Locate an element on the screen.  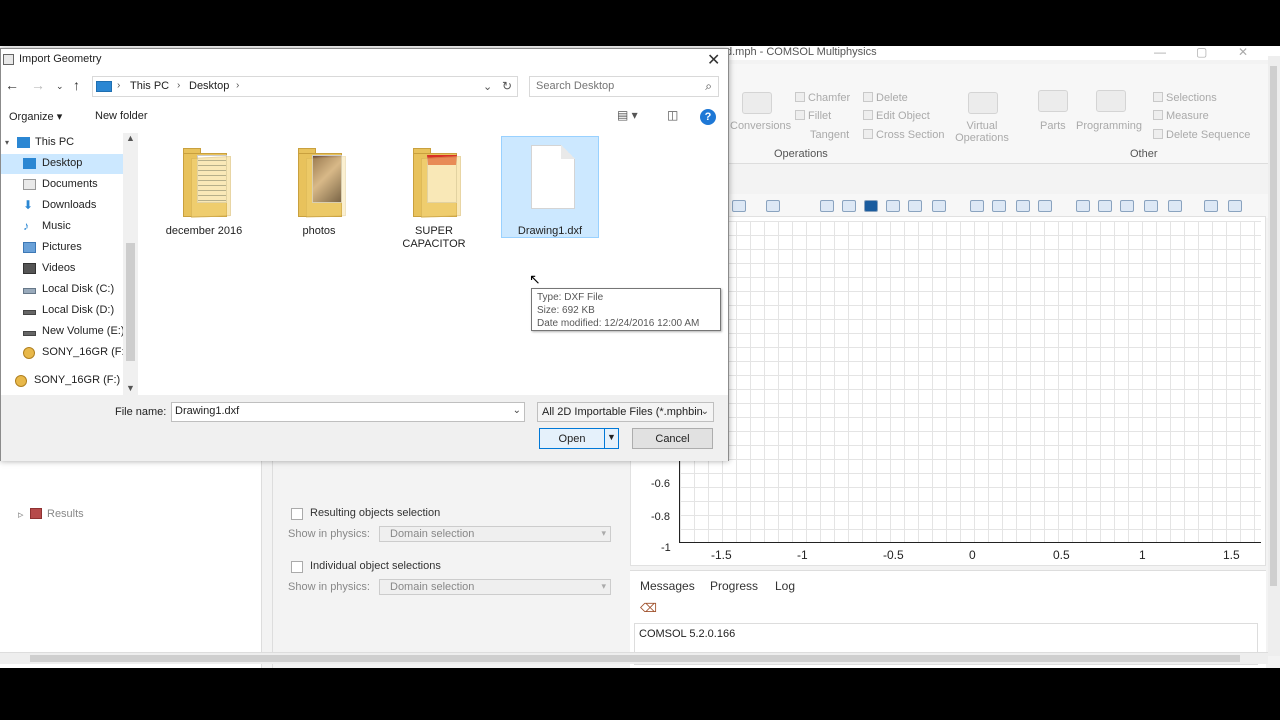
nav-item-sony-f-root: SONY_16GR (F:) is located at coordinates (62, 381).